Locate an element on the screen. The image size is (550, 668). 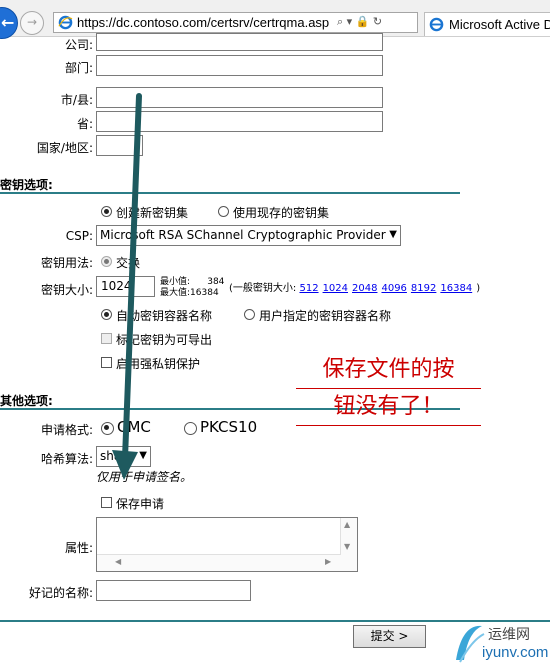
watermark-logo: 运维网 iyunv.com is located at coordinates (501, 643).